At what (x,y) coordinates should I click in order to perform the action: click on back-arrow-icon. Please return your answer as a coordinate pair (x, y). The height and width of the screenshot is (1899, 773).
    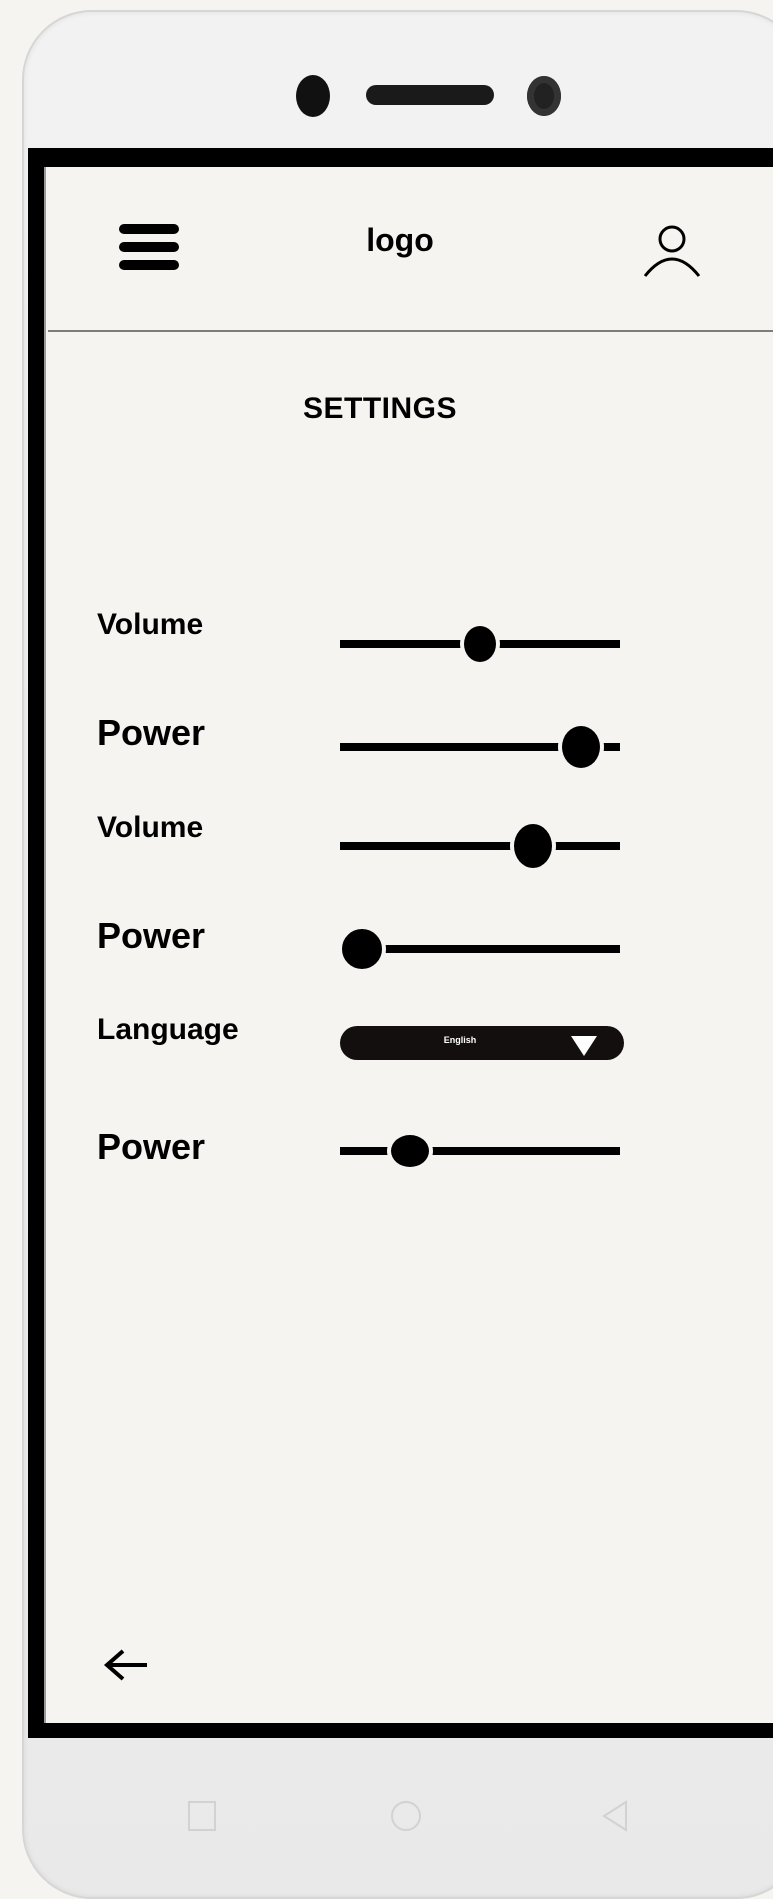
    Looking at the image, I should click on (126, 1665).